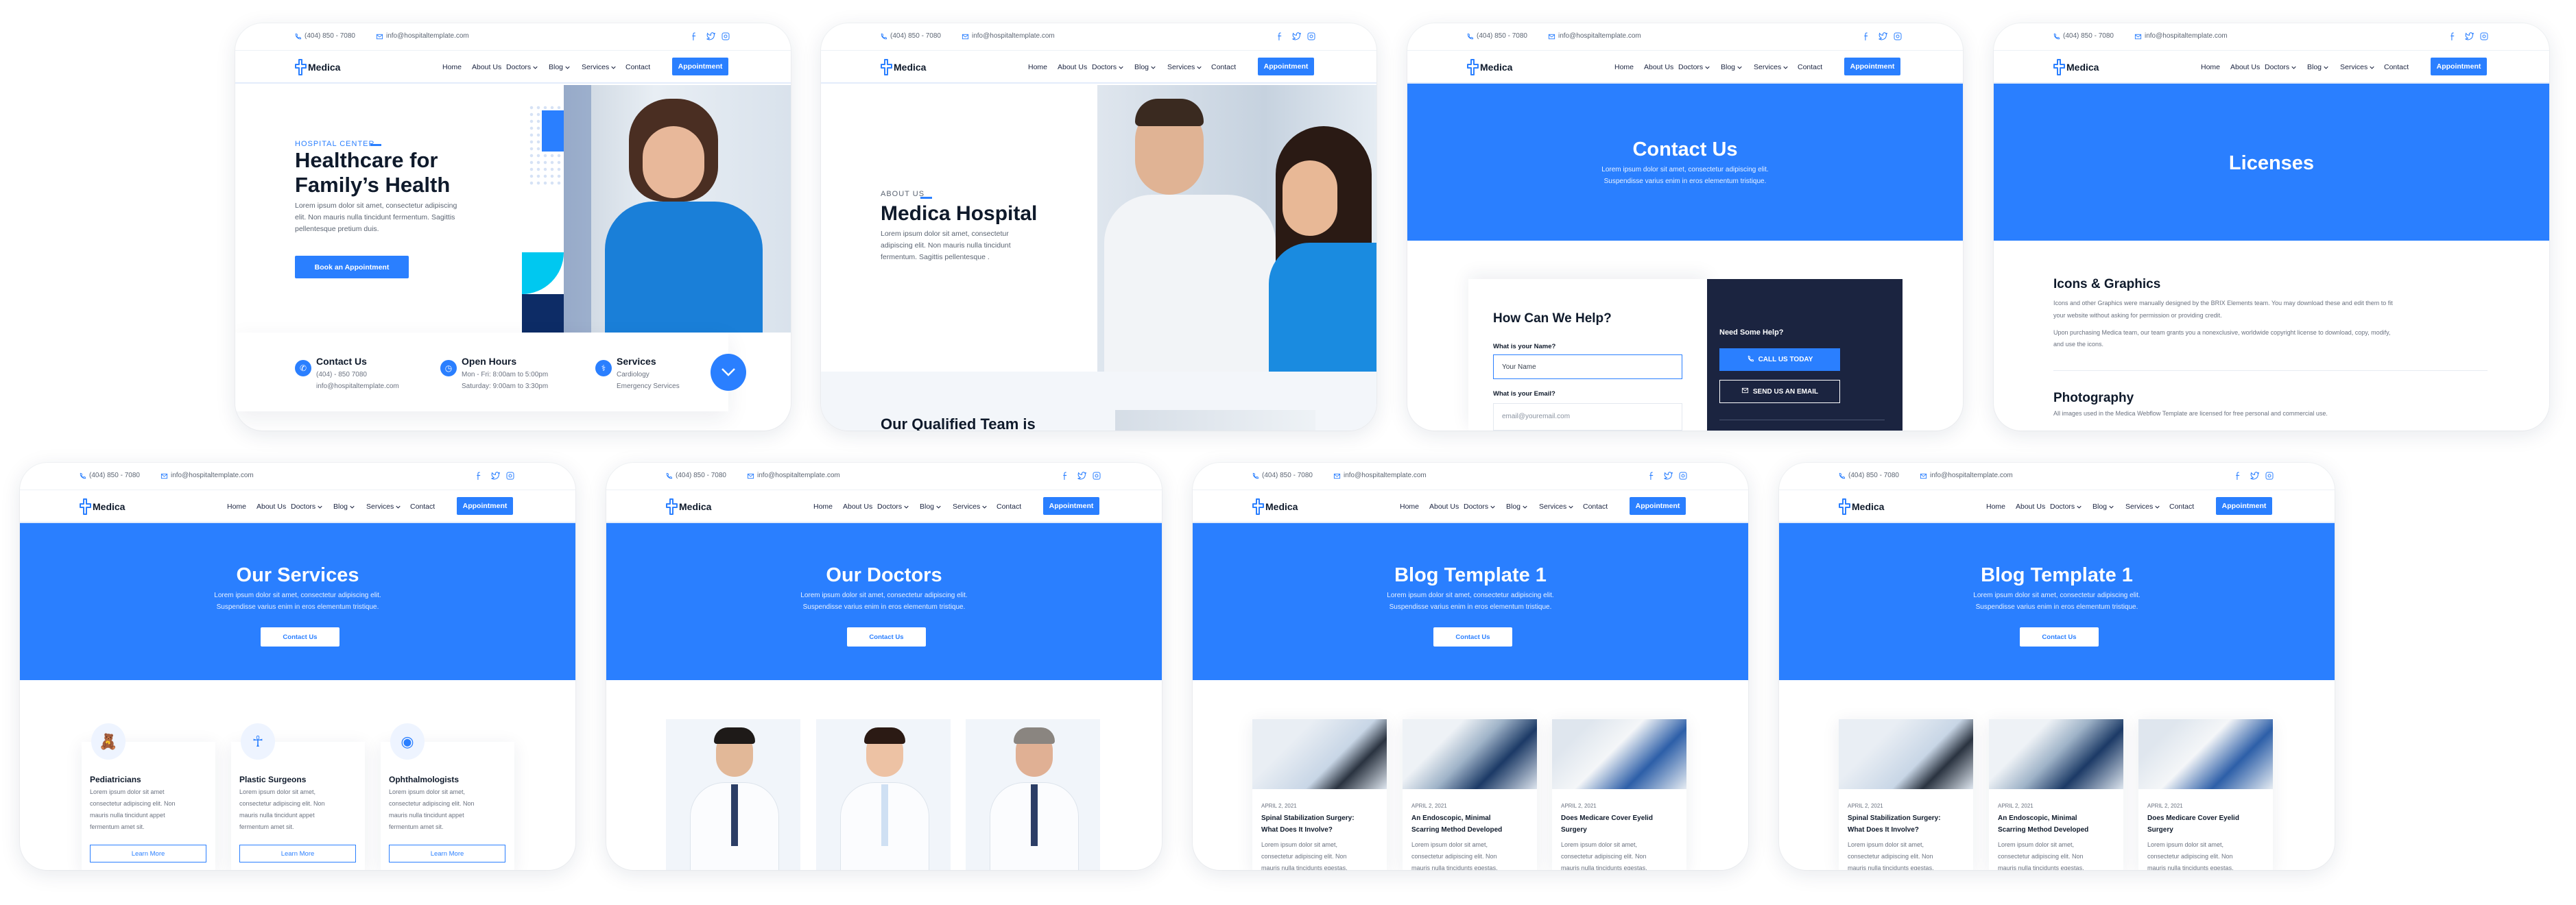 Image resolution: width=2576 pixels, height=905 pixels. What do you see at coordinates (1895, 818) in the screenshot?
I see `post-title: Spinal Stabilization Surgery:` at bounding box center [1895, 818].